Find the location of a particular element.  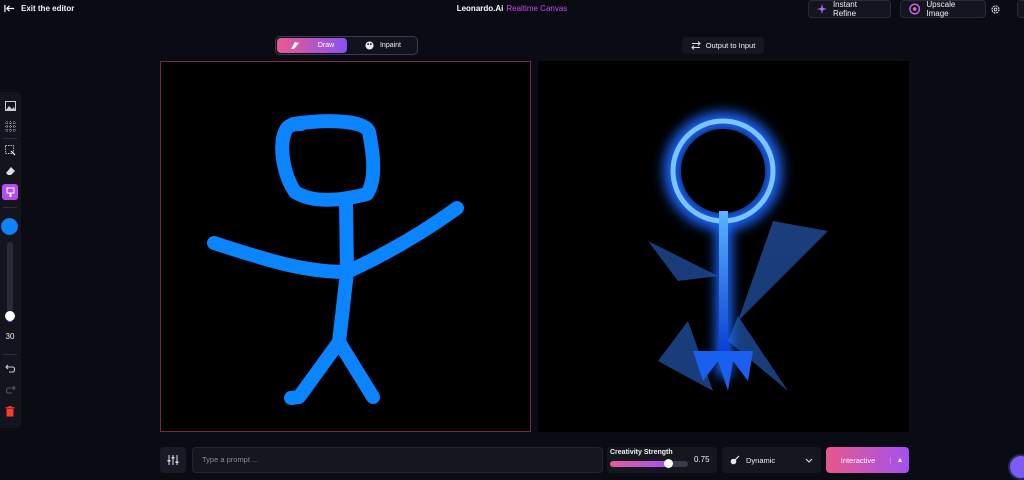

pen-icon is located at coordinates (294, 45).